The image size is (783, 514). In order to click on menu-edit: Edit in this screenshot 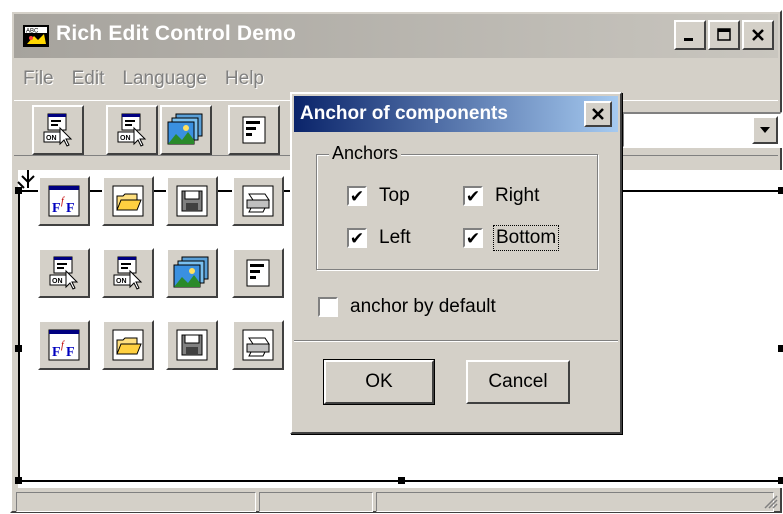, I will do `click(88, 79)`.